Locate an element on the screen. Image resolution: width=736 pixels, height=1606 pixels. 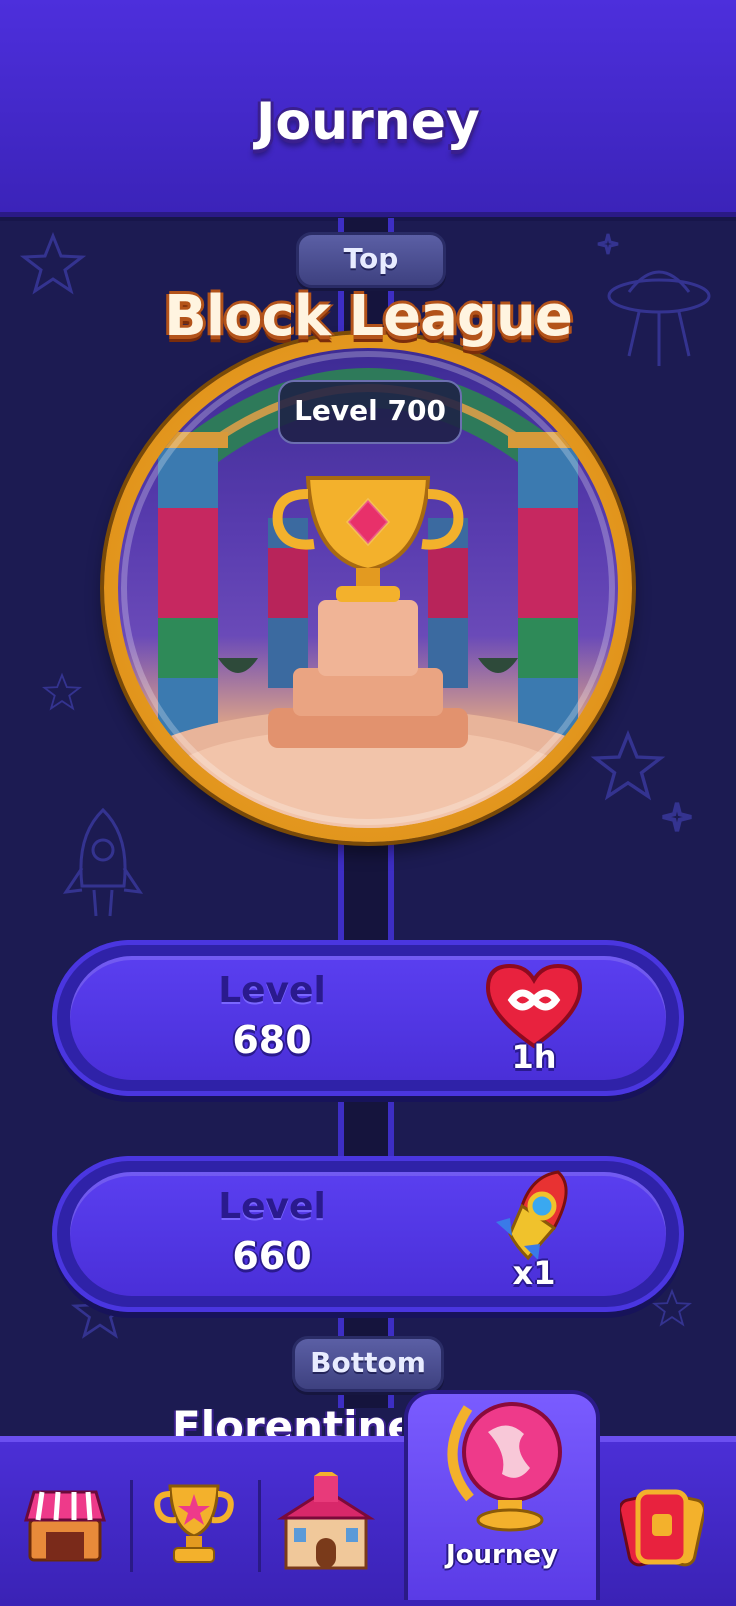
rocket-decoration-icon is located at coordinates (103, 862).